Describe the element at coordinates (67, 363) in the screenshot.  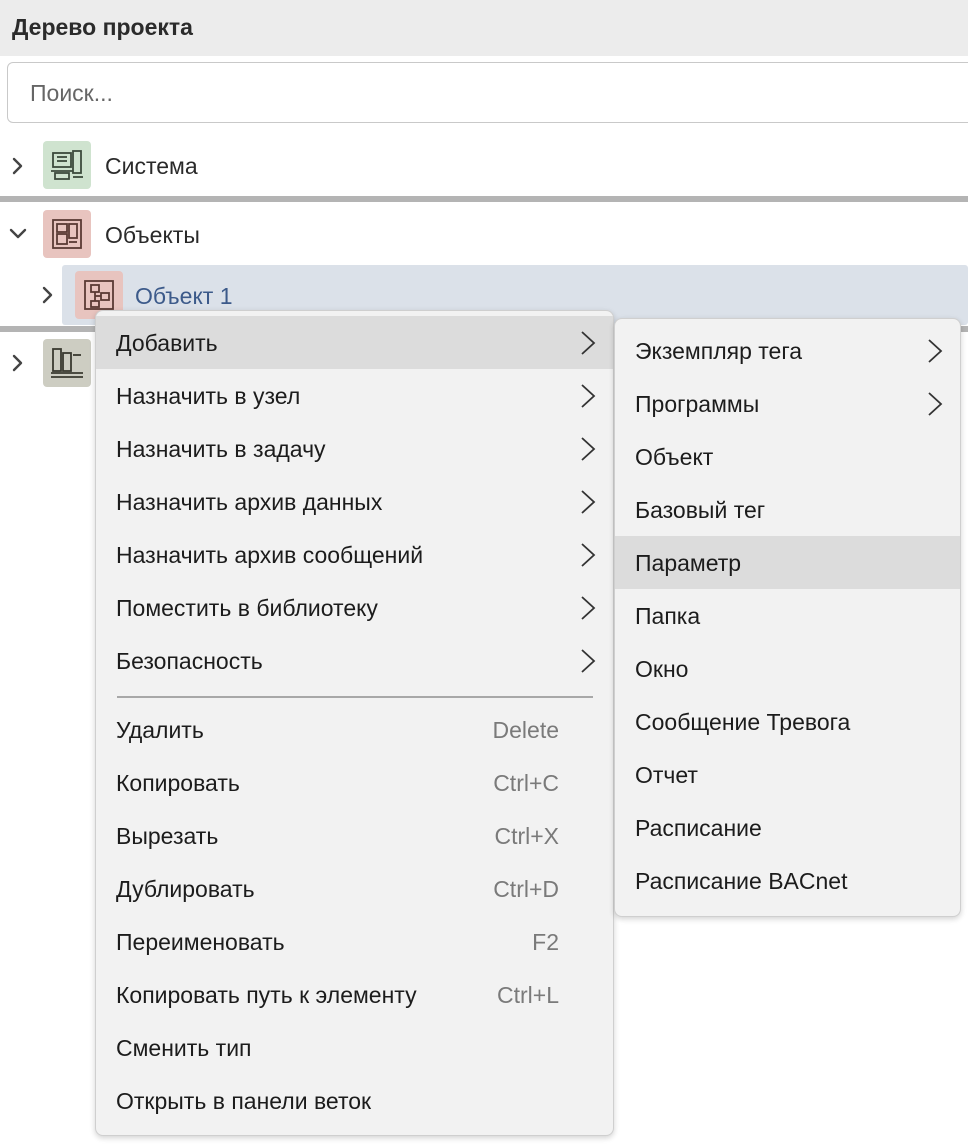
I see `library-books-icon` at that location.